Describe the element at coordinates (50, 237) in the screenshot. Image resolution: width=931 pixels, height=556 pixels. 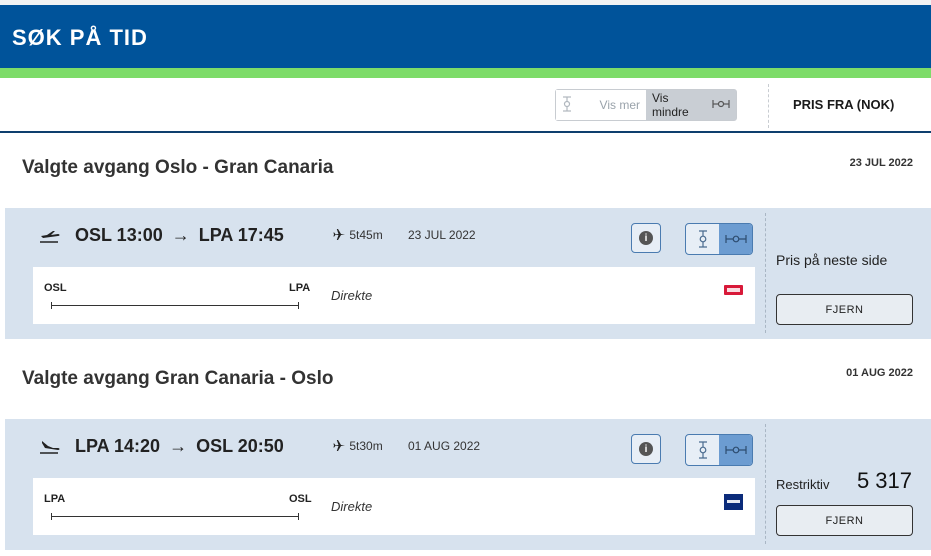
I see `takeoff-icon` at that location.